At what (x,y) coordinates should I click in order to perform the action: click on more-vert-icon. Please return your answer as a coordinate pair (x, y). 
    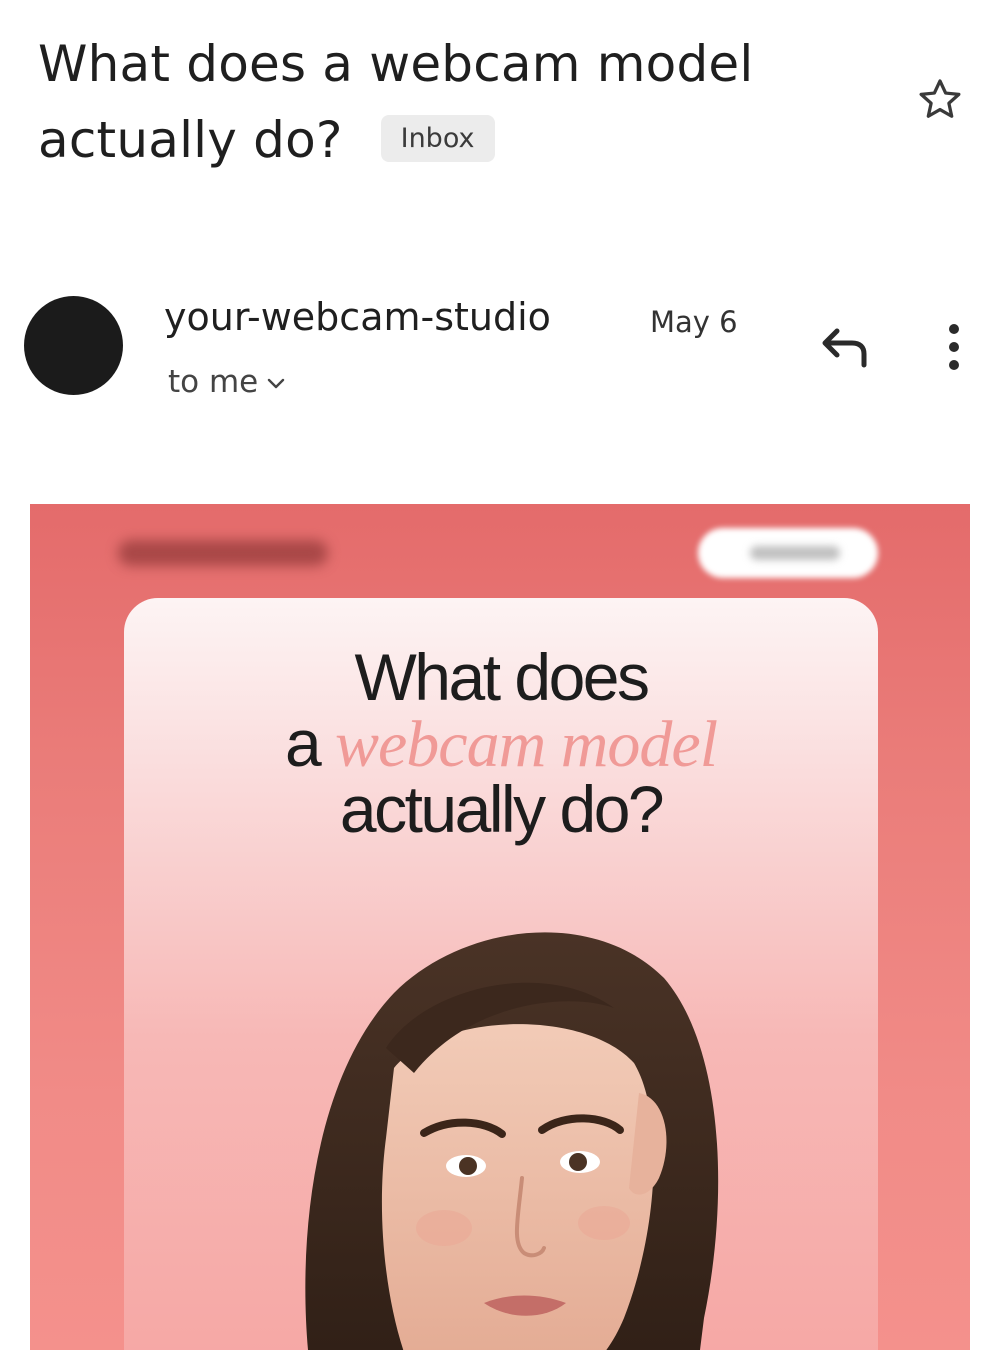
    Looking at the image, I should click on (954, 347).